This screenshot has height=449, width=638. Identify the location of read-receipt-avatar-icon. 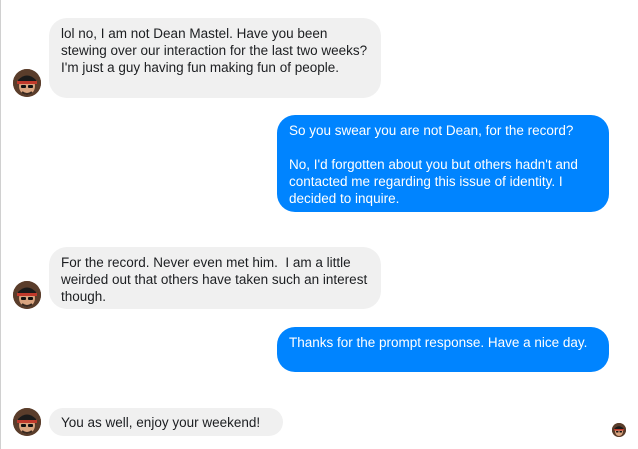
(619, 430).